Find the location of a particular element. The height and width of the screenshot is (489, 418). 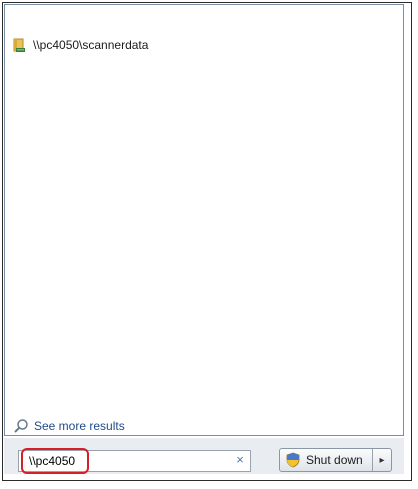

search-box is located at coordinates (134, 461).